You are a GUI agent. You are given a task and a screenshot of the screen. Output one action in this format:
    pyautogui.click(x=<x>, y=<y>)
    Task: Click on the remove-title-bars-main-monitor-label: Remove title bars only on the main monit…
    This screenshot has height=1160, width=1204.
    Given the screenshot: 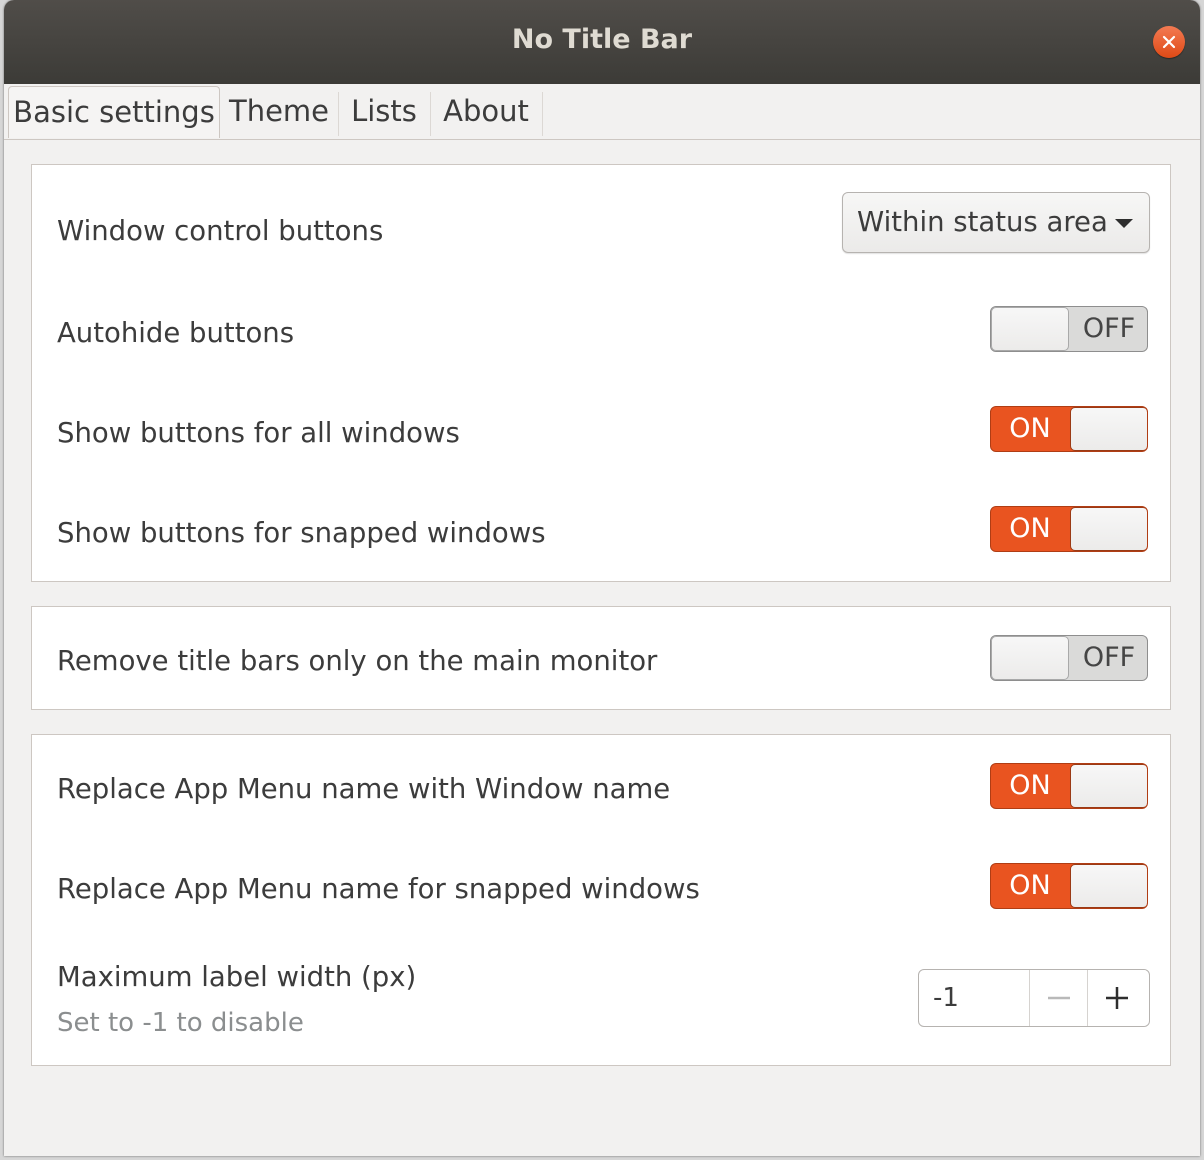 What is the action you would take?
    pyautogui.click(x=357, y=661)
    